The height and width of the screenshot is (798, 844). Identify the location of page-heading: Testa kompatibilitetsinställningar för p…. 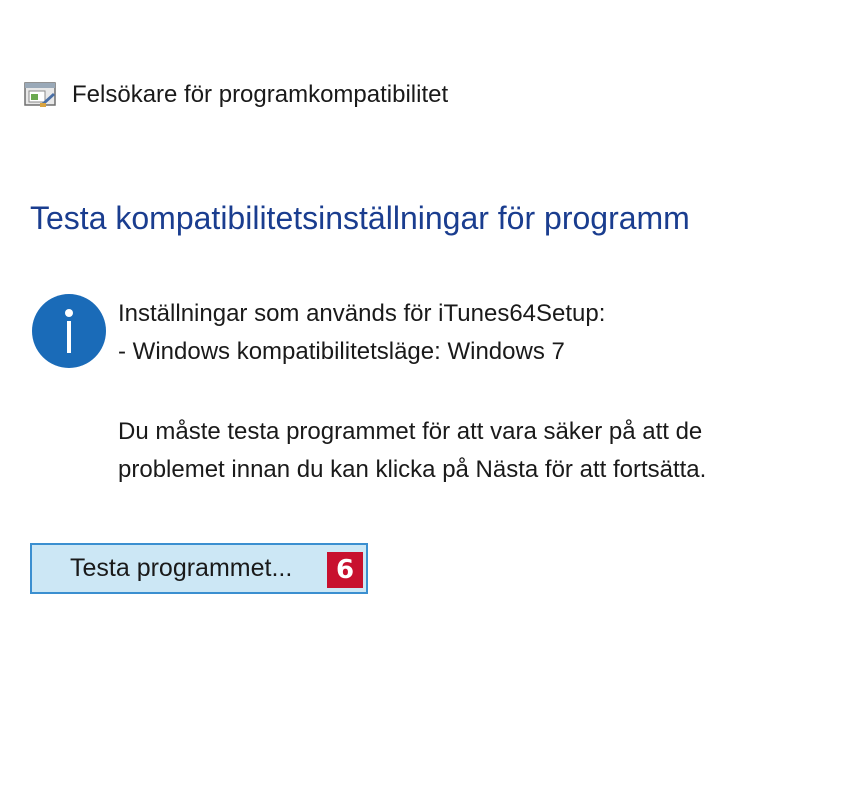
(360, 218).